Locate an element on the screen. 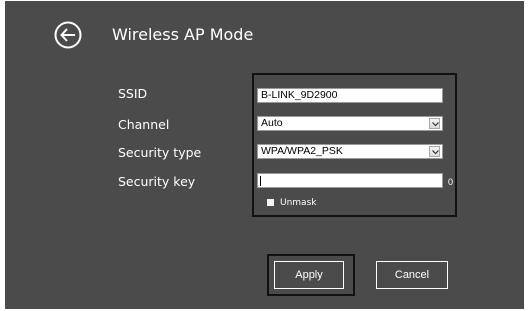 This screenshot has width=529, height=311. channel-select: Auto is located at coordinates (350, 123).